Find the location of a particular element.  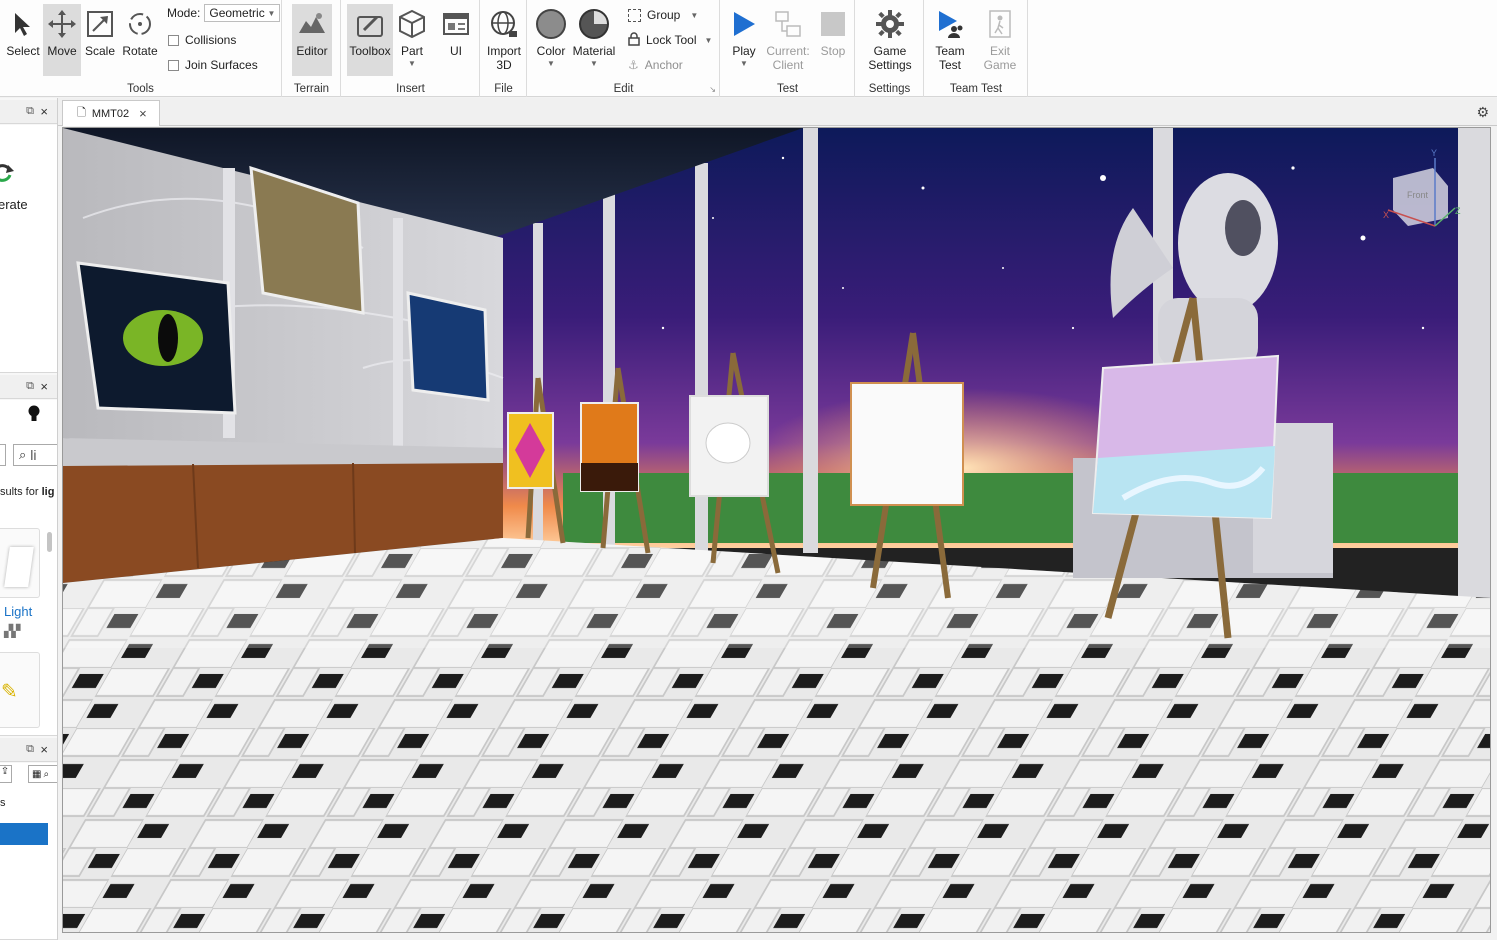

stop-icon is located at coordinates (833, 24).